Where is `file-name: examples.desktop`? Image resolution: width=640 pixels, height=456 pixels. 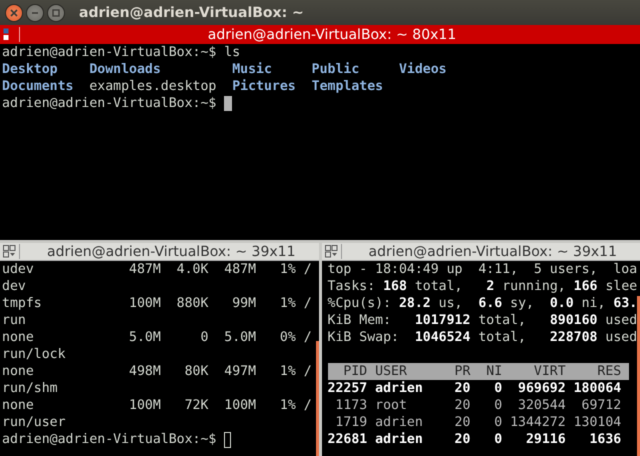 file-name: examples.desktop is located at coordinates (153, 86).